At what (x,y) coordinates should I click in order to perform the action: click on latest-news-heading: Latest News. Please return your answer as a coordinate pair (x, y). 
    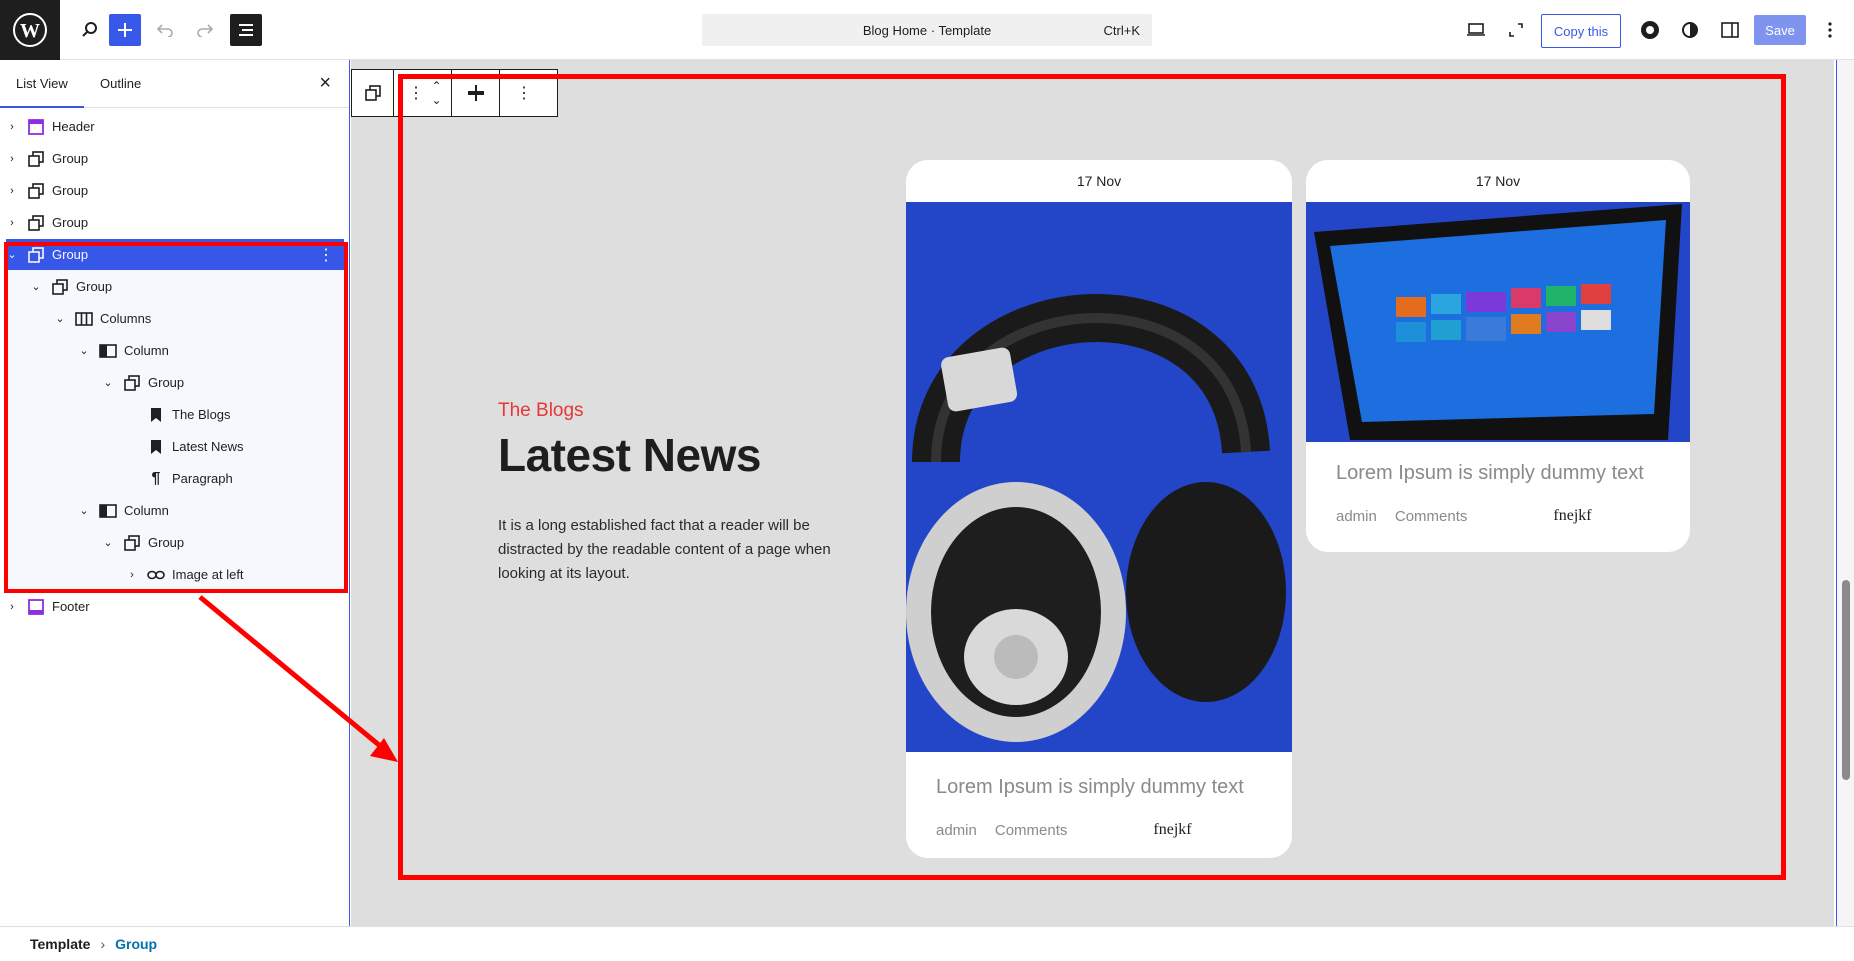
    Looking at the image, I should click on (629, 455).